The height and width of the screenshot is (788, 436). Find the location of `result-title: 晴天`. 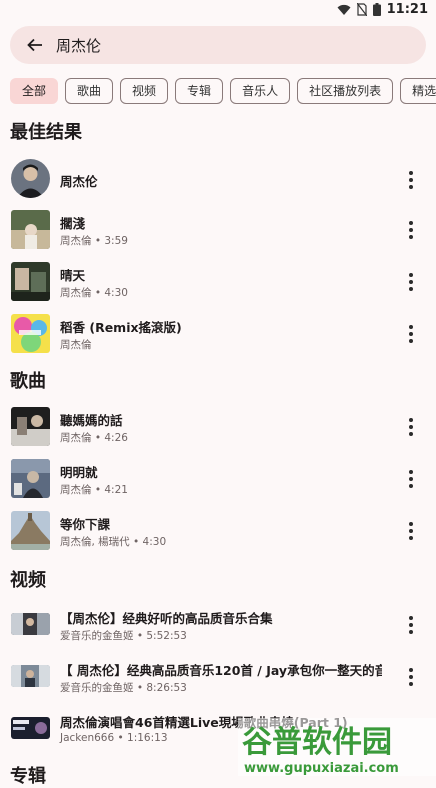

result-title: 晴天 is located at coordinates (73, 275).